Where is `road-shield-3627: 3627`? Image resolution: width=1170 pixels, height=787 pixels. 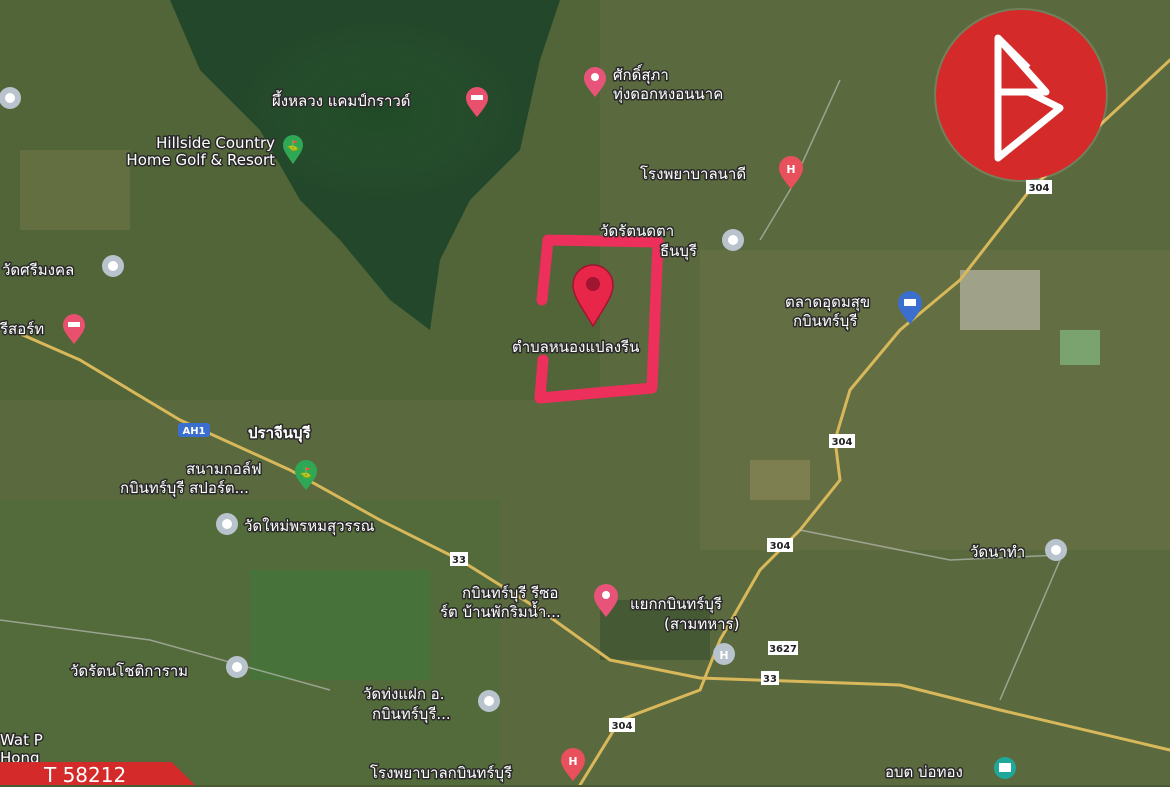 road-shield-3627: 3627 is located at coordinates (783, 648).